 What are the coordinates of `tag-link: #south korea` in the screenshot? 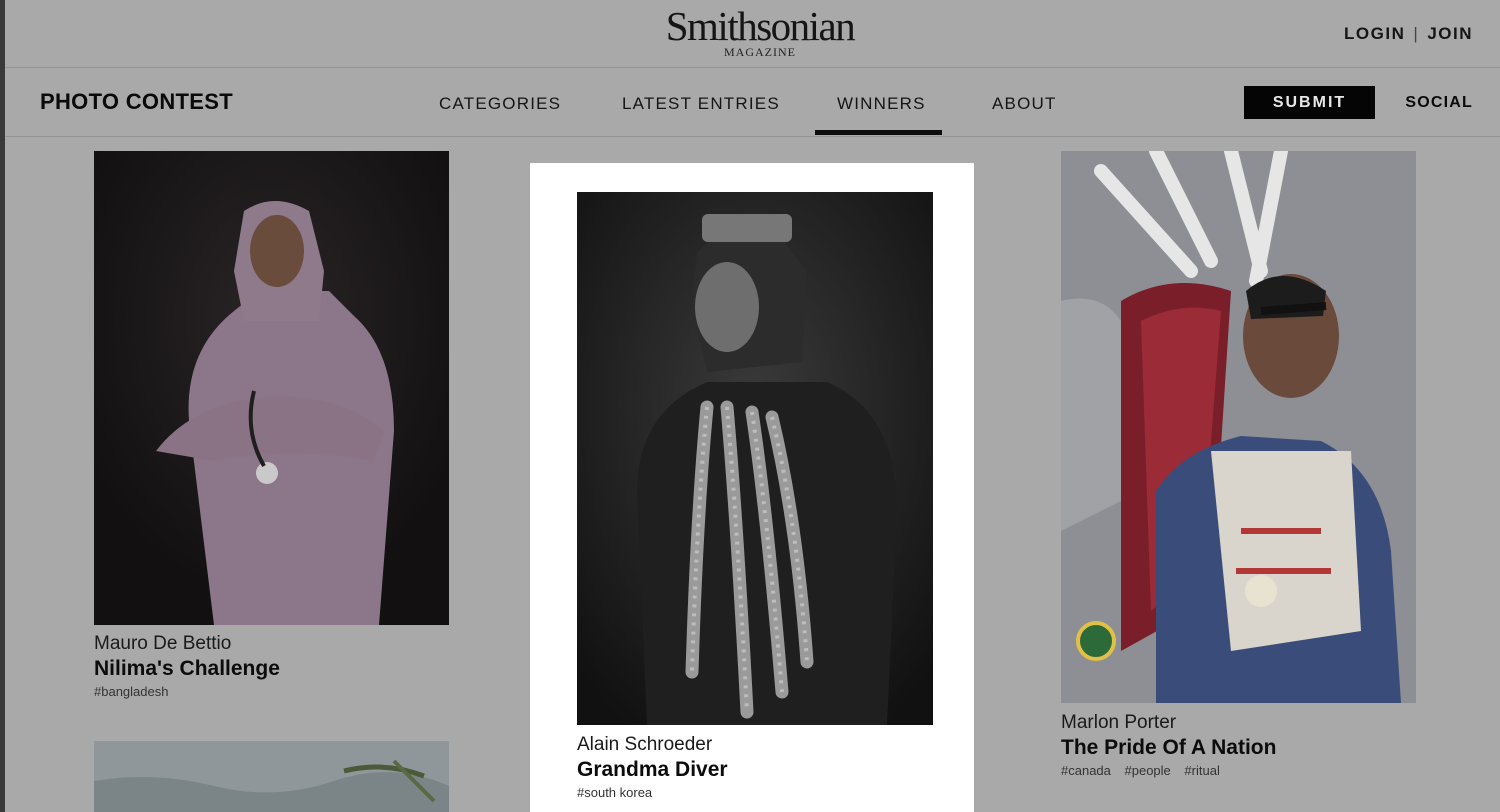 It's located at (614, 792).